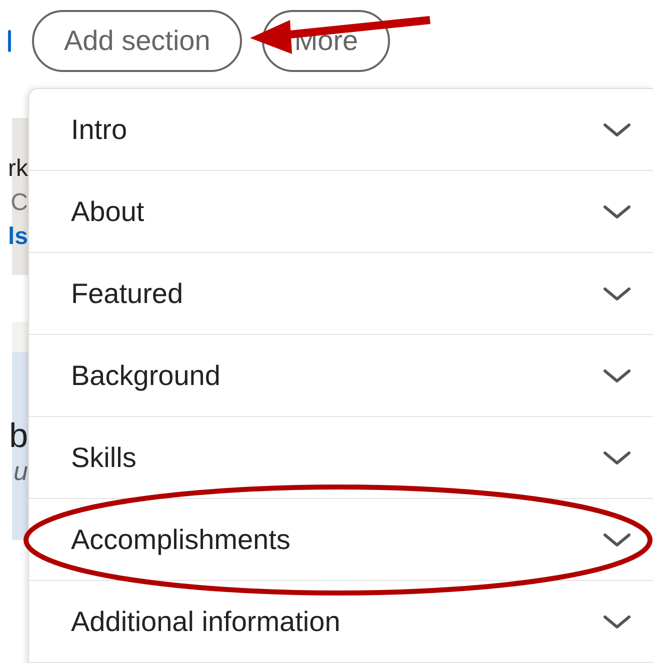 The height and width of the screenshot is (663, 653). What do you see at coordinates (341, 212) in the screenshot?
I see `menu-item: About` at bounding box center [341, 212].